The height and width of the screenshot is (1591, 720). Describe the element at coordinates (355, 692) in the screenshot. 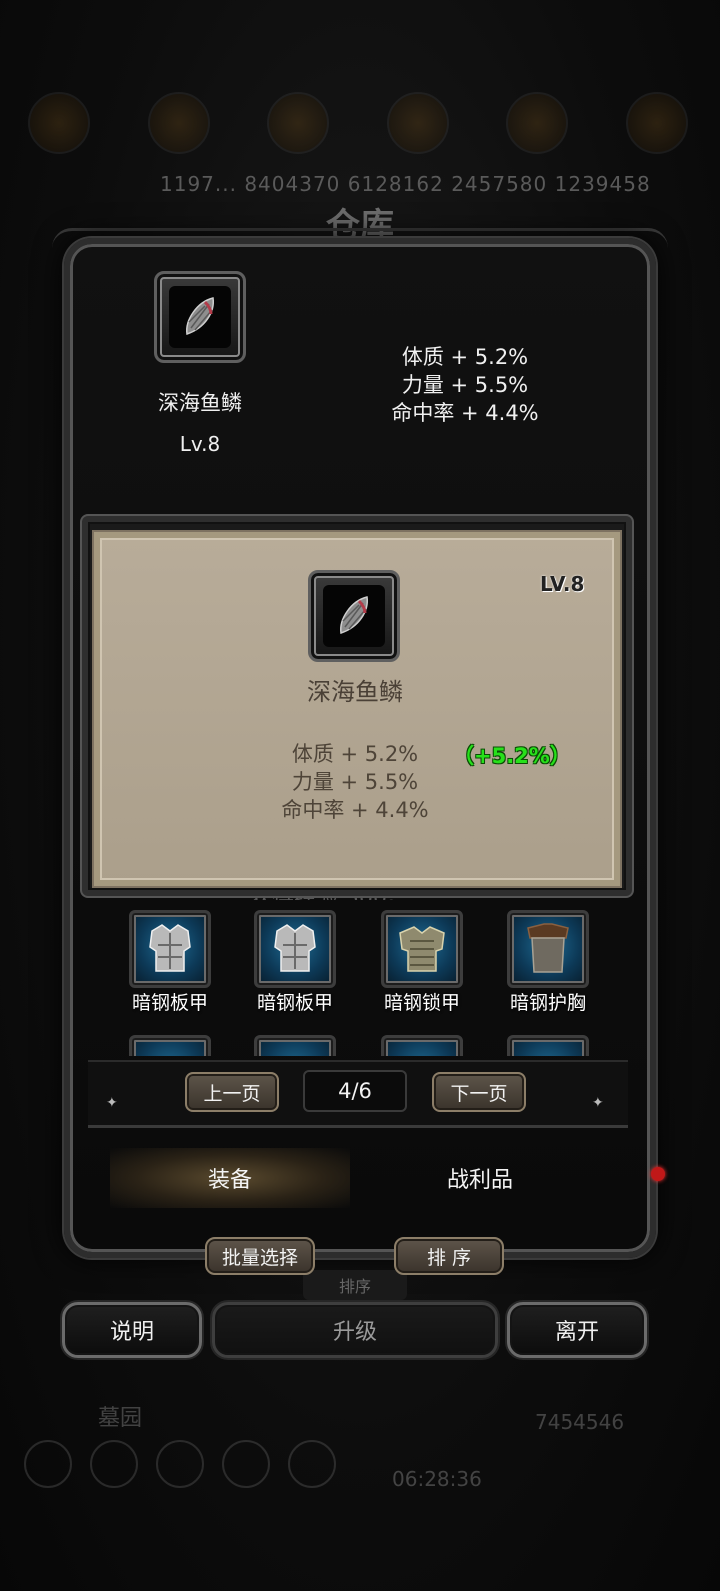

I see `tooltip-item-name: 深海鱼鳞` at that location.